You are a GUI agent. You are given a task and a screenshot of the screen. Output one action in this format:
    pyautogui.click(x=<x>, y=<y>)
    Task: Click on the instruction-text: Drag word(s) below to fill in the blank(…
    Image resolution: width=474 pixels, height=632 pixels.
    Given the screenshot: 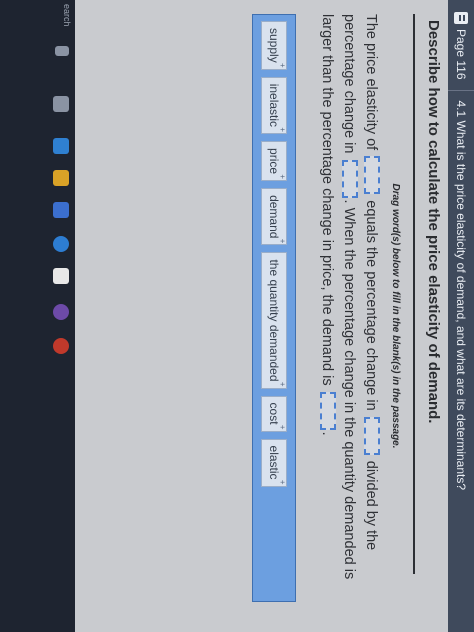 What is the action you would take?
    pyautogui.click(x=395, y=316)
    